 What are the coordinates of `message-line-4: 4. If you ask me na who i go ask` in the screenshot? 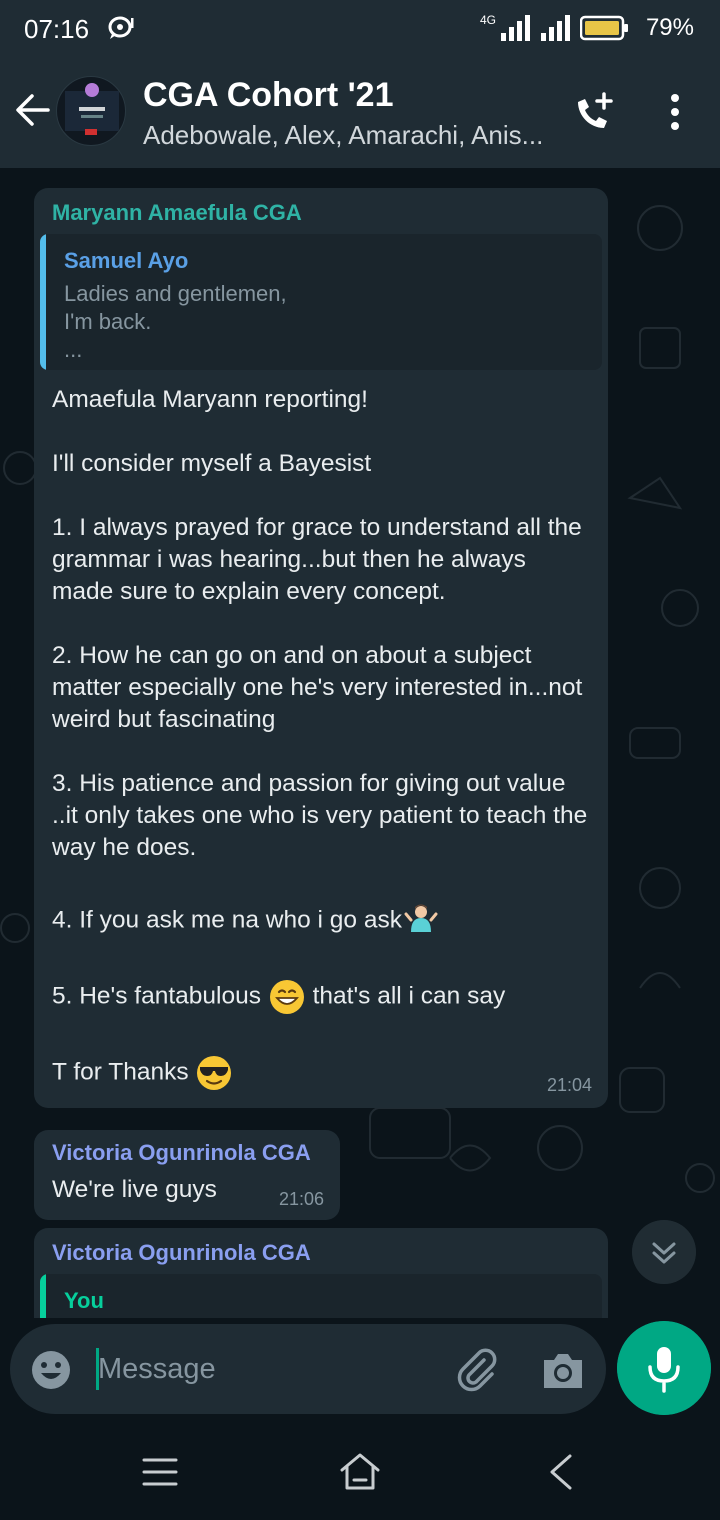 It's located at (322, 921).